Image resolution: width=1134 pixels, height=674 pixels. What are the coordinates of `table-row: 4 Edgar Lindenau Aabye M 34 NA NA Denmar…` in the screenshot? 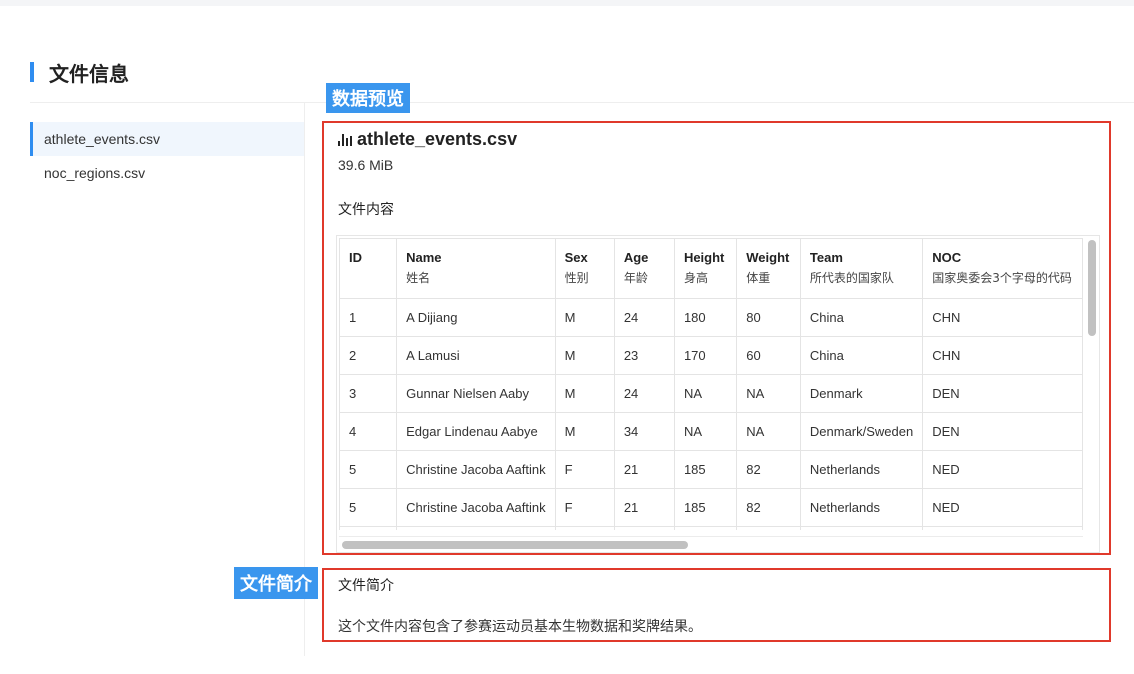 It's located at (711, 431).